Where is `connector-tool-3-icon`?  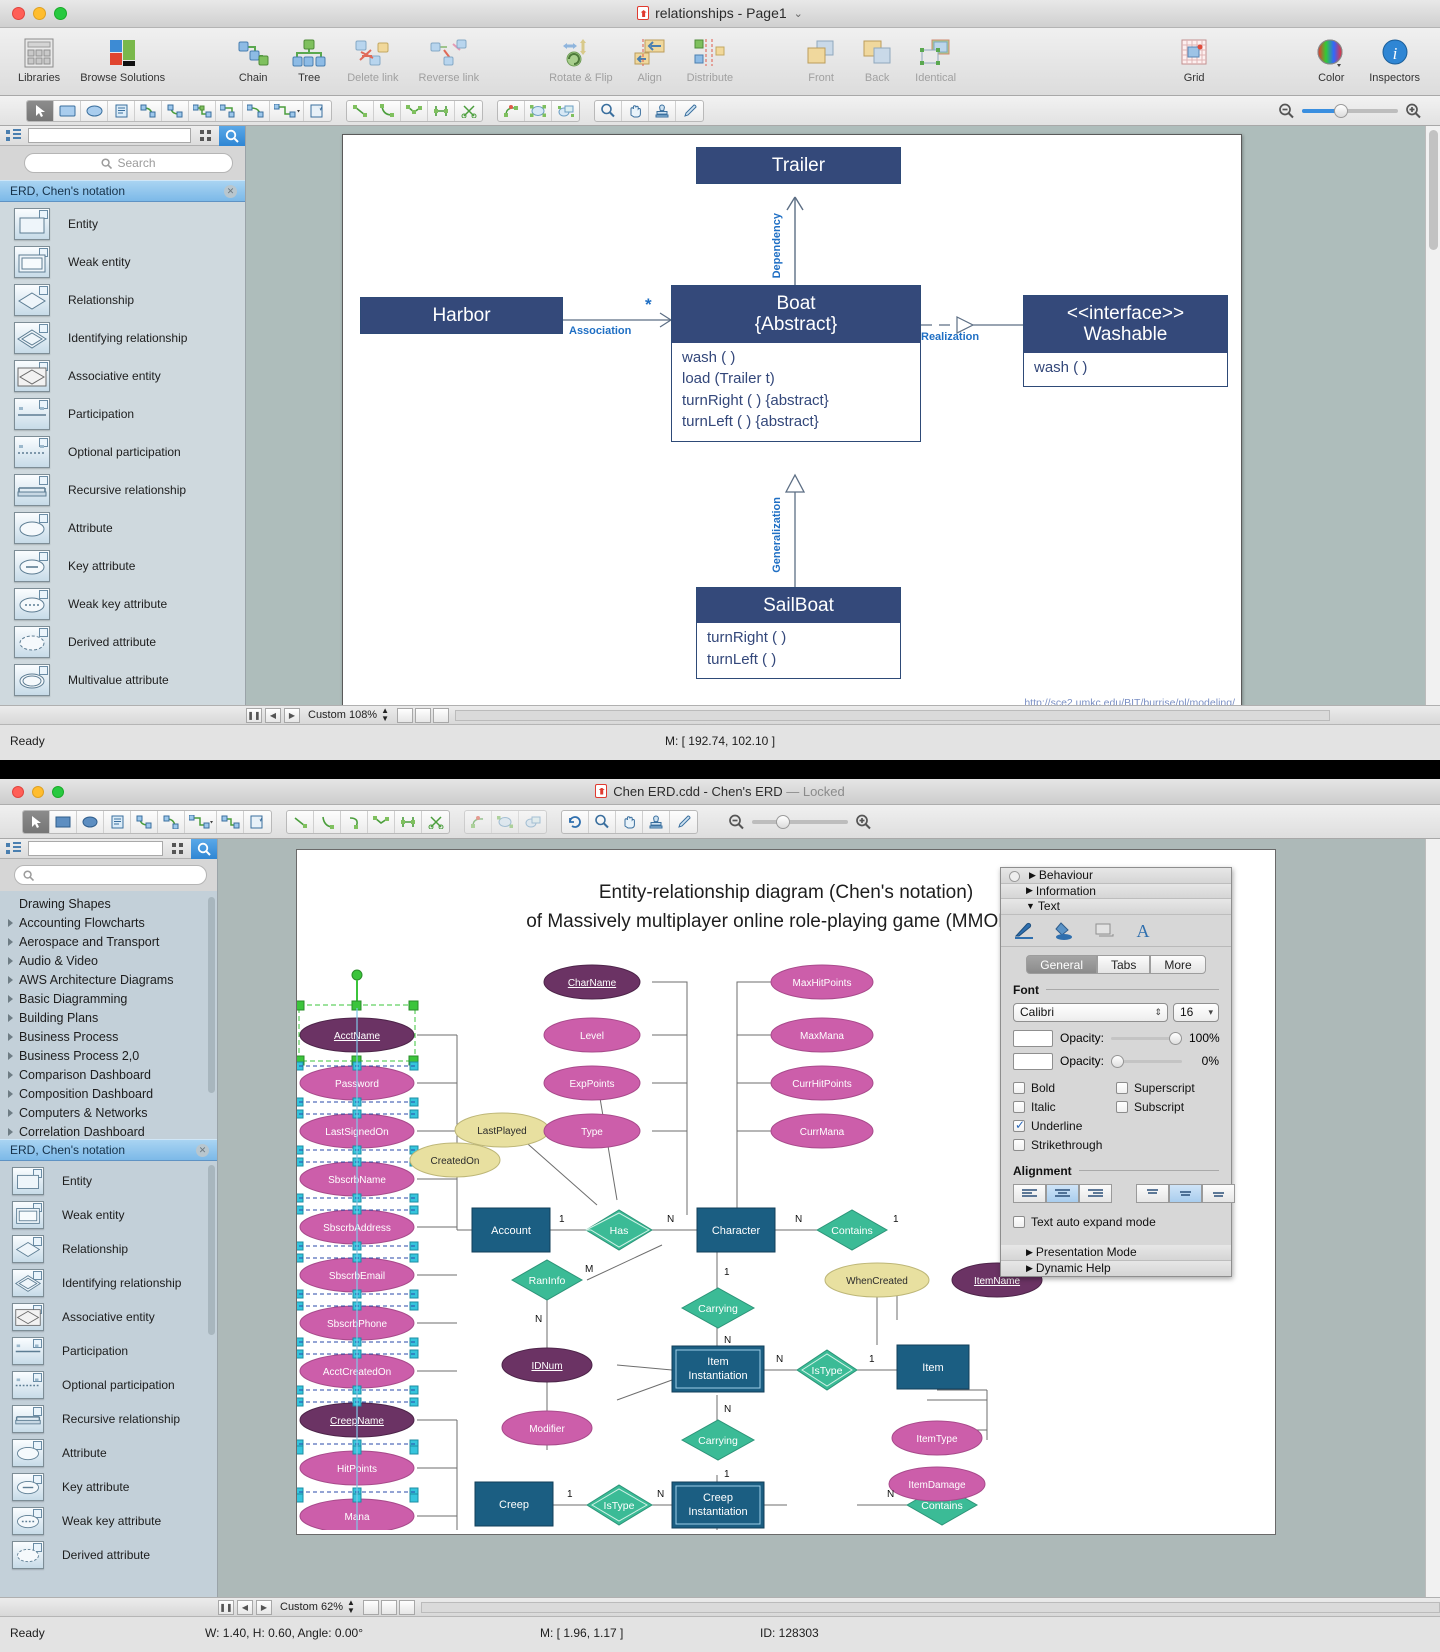
connector-tool-3-icon is located at coordinates (202, 110).